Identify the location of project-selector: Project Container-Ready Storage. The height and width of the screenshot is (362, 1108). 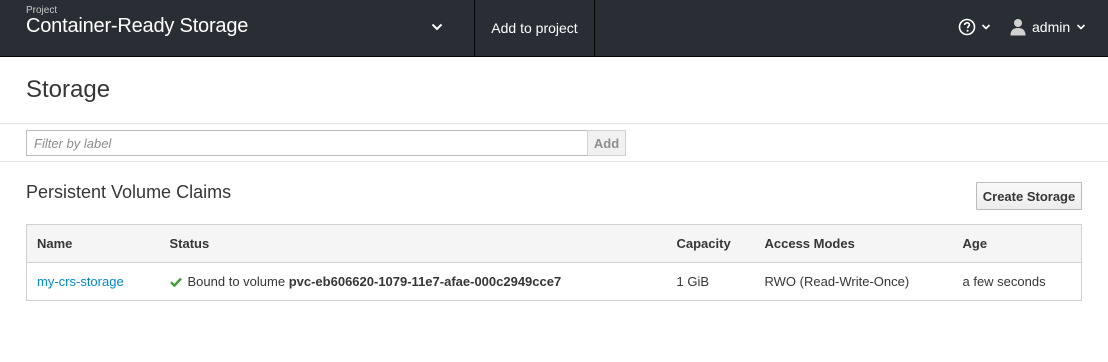
(237, 28).